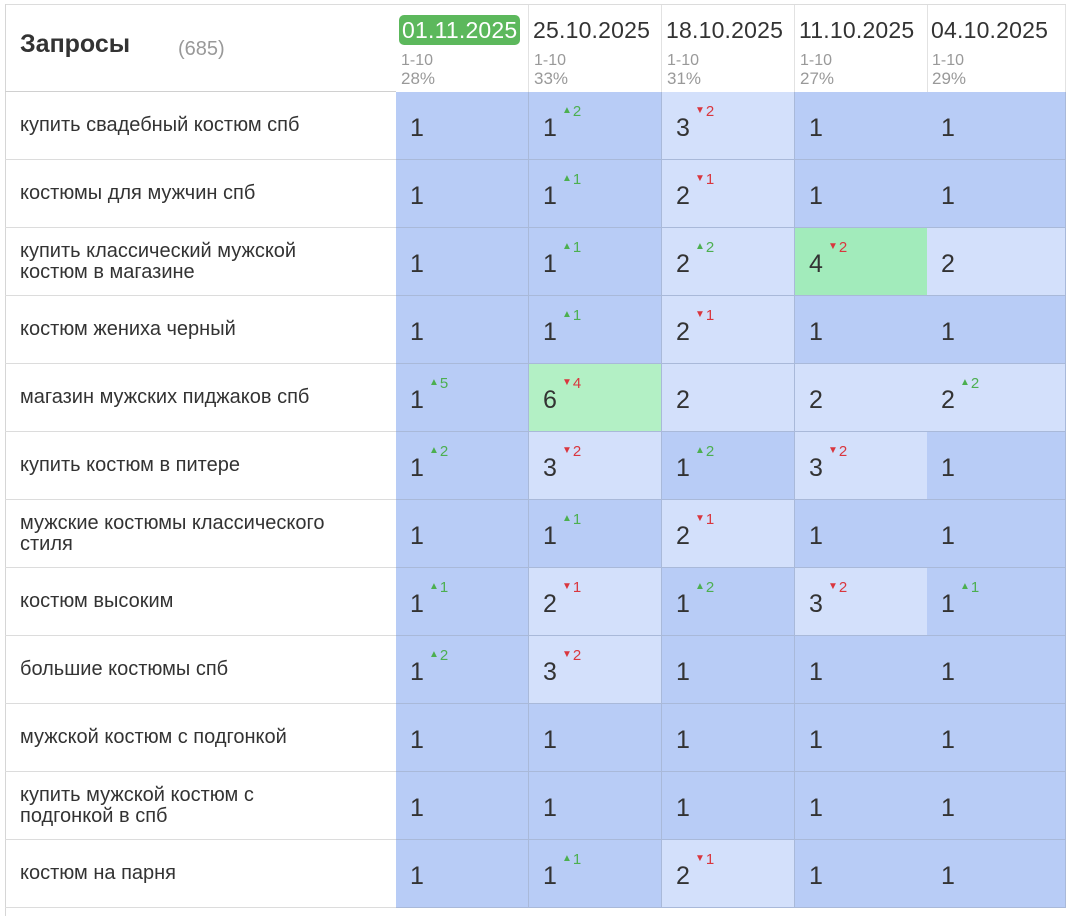 This screenshot has height=916, width=1066. Describe the element at coordinates (200, 126) in the screenshot. I see `query-label: купить свадебный костюм спб` at that location.